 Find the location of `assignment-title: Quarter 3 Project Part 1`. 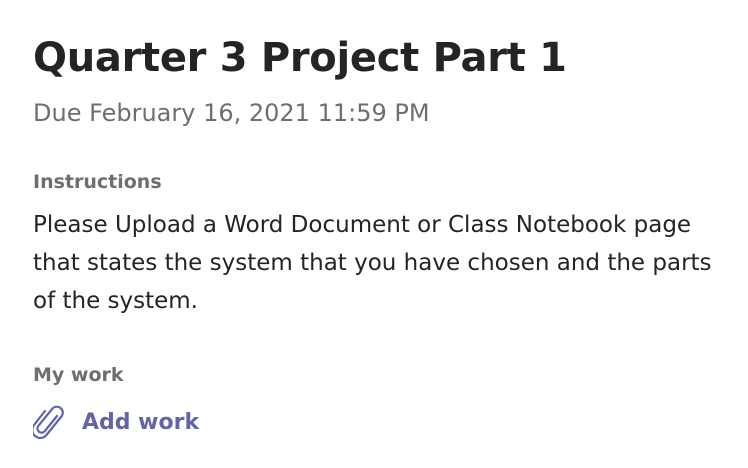

assignment-title: Quarter 3 Project Part 1 is located at coordinates (300, 58).